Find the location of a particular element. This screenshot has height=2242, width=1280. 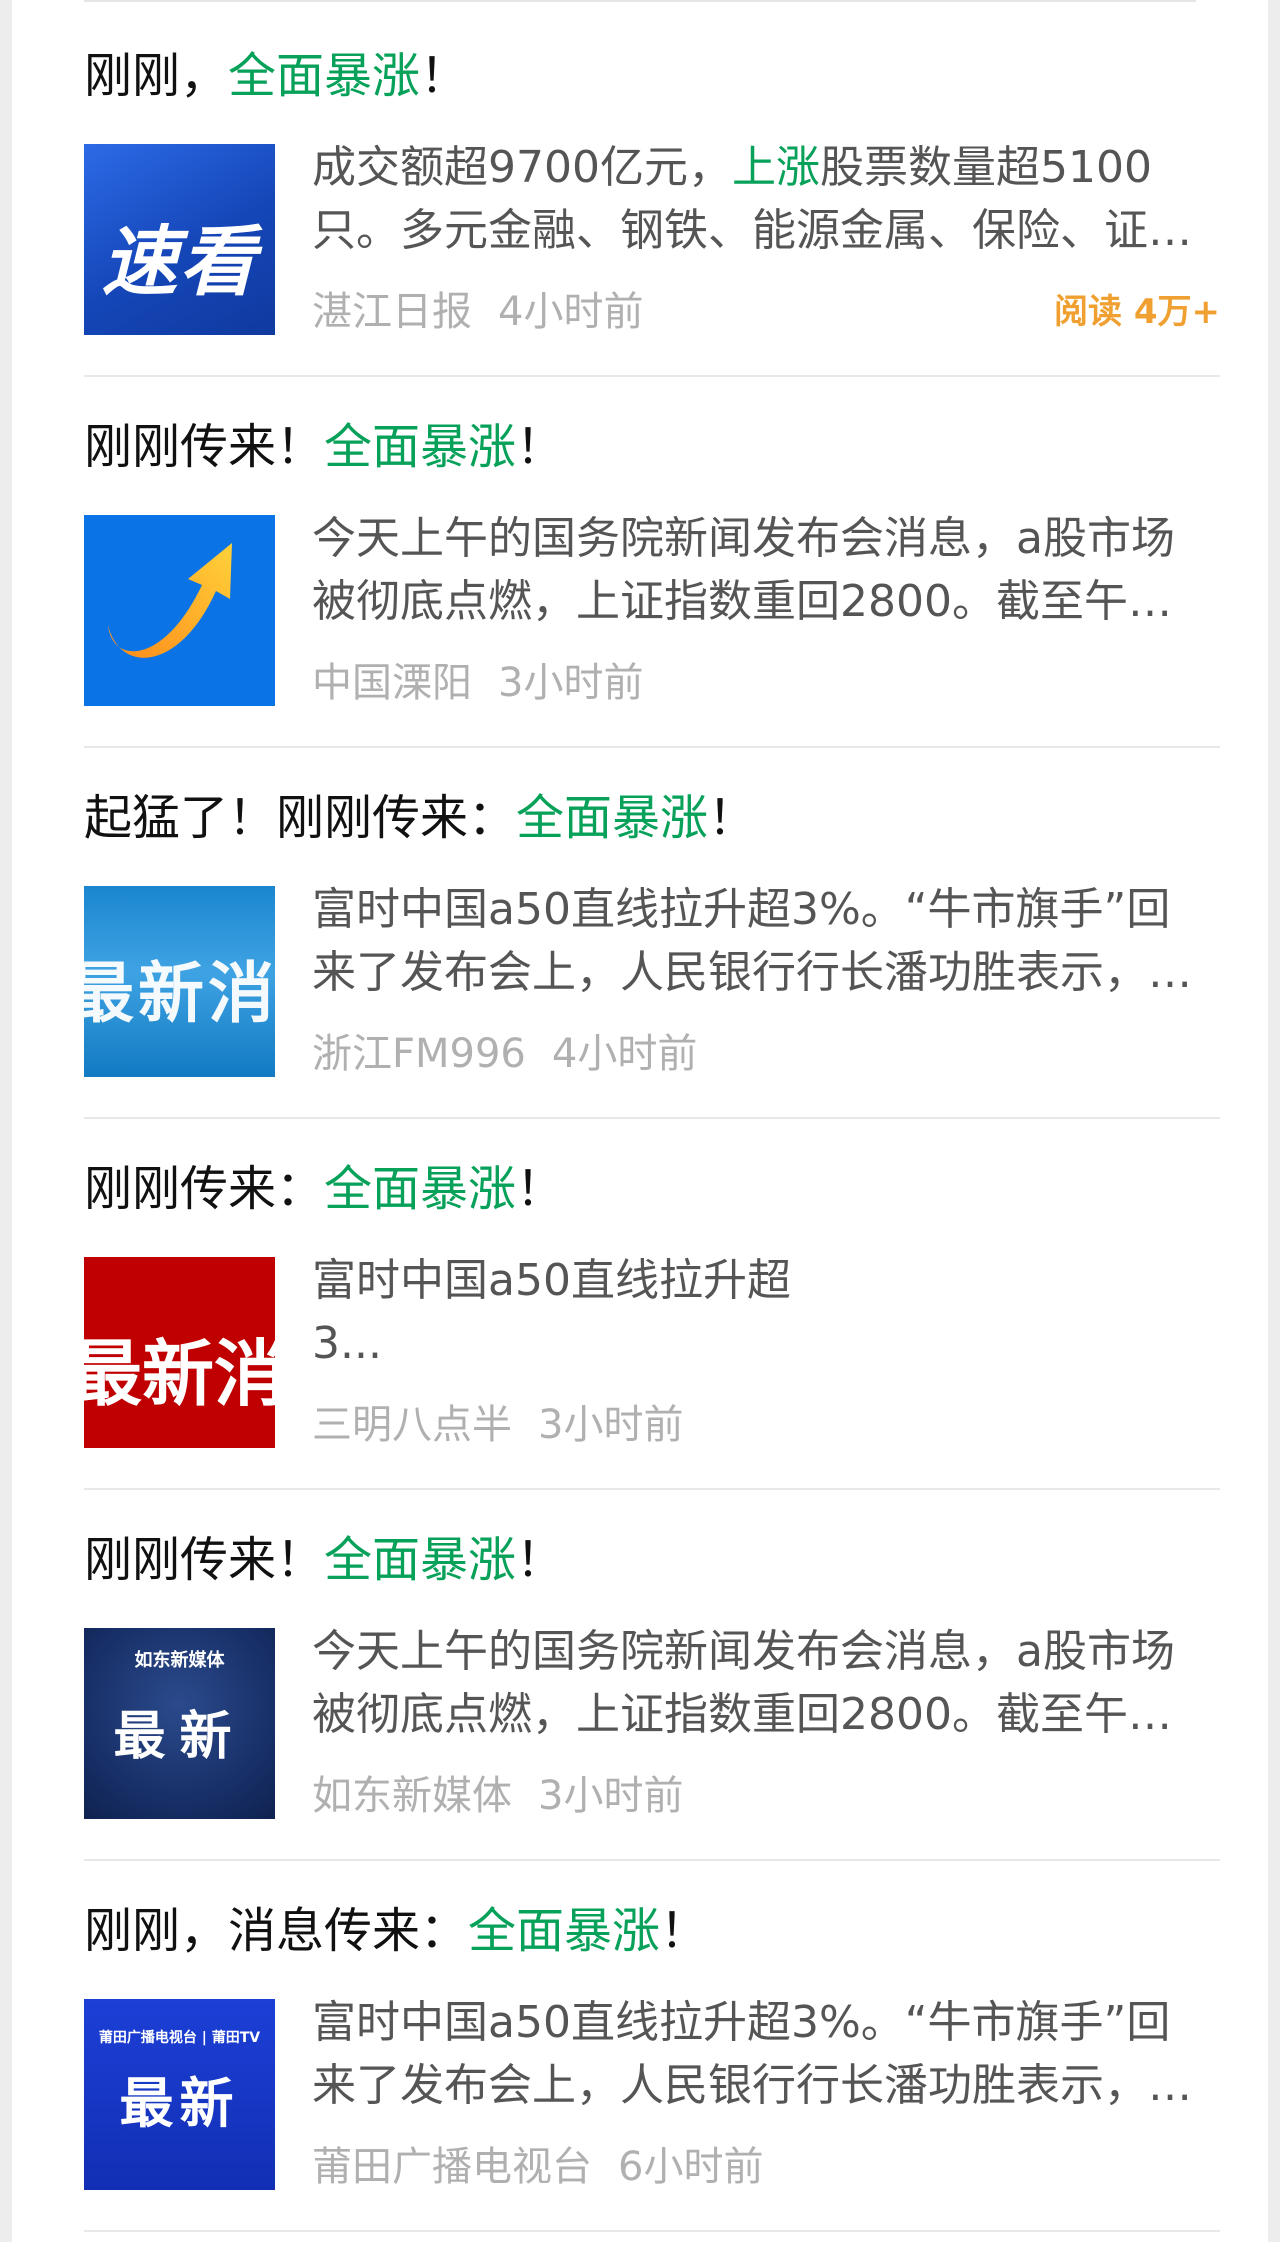

thumbnail-brand: 如东新媒体 is located at coordinates (179, 1660).